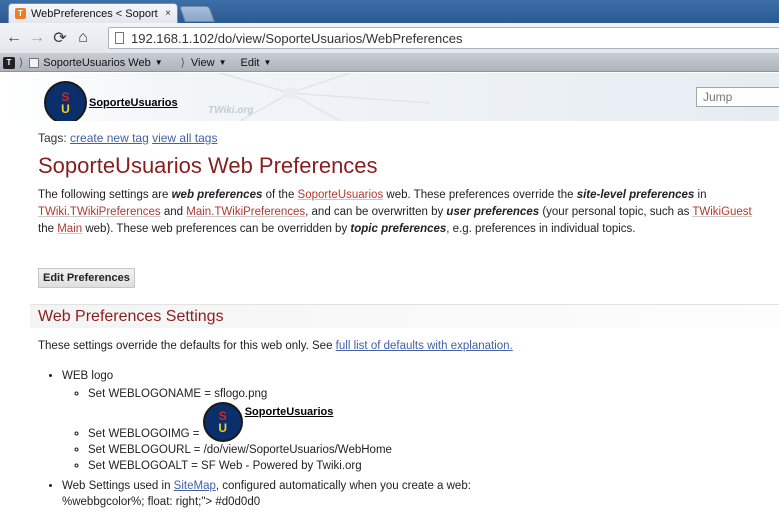 This screenshot has height=531, width=779. What do you see at coordinates (721, 212) in the screenshot?
I see `twiki-guest-link: TWikiGuest` at bounding box center [721, 212].